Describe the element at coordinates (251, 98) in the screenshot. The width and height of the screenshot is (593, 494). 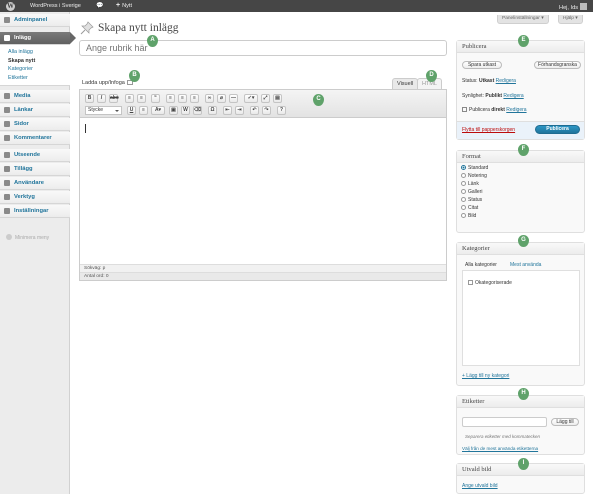
I see `spellcheck-icon: ✓▾` at that location.